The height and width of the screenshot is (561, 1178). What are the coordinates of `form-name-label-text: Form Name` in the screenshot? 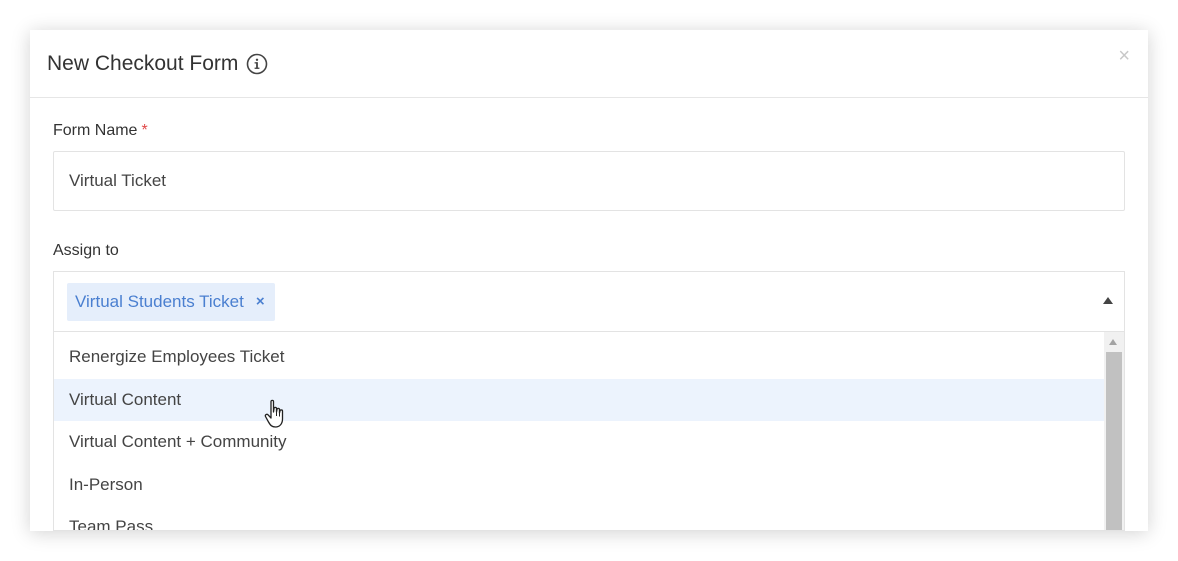 It's located at (95, 130).